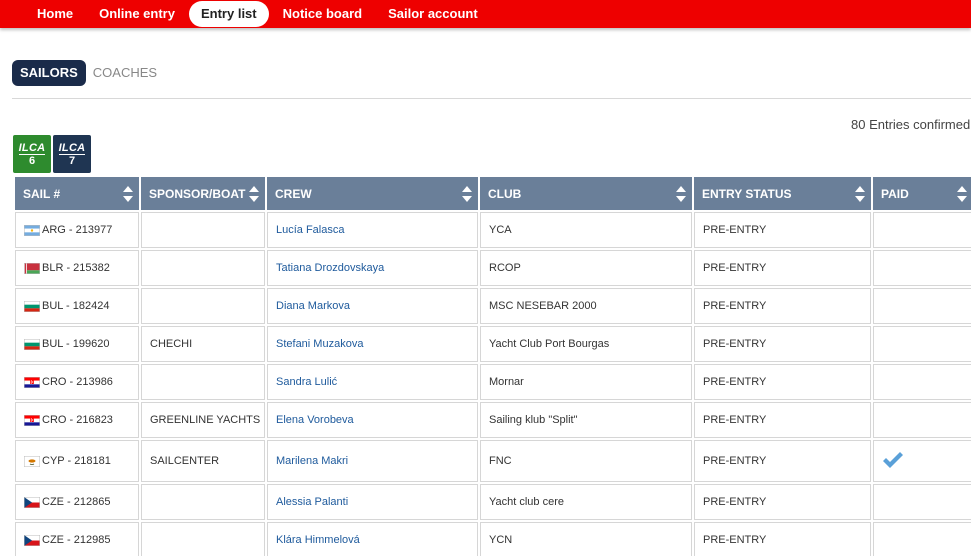  I want to click on club-name: FNC, so click(500, 461).